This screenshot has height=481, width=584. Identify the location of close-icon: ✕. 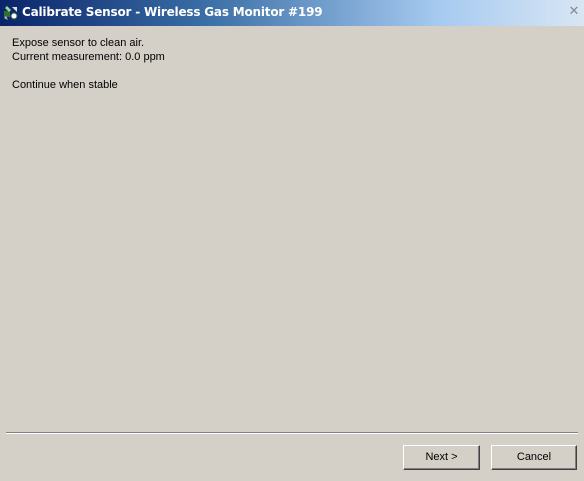
(574, 12).